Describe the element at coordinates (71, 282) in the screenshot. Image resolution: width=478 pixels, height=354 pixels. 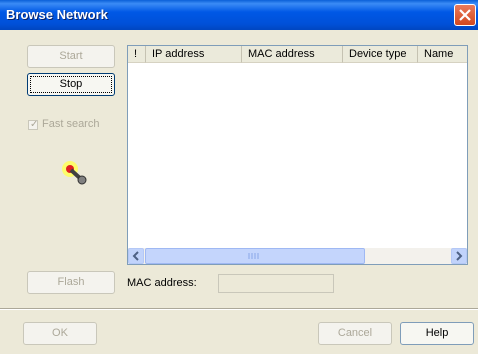
I see `flash-button: Flash` at that location.